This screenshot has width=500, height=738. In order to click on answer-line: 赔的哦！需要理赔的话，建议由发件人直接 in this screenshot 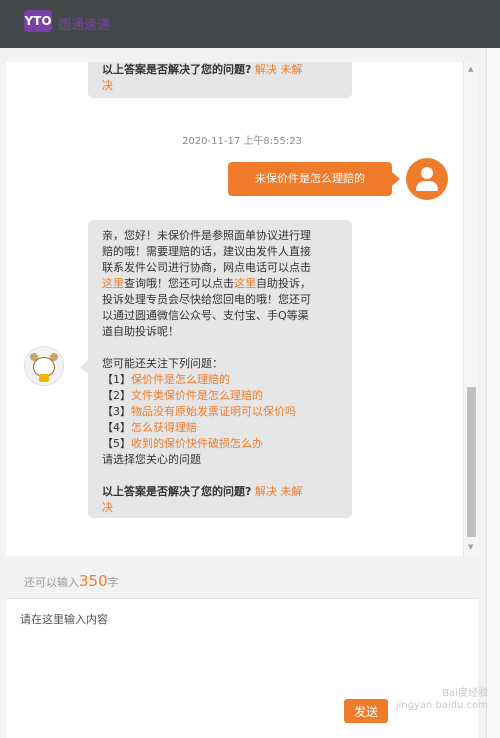, I will do `click(206, 251)`.